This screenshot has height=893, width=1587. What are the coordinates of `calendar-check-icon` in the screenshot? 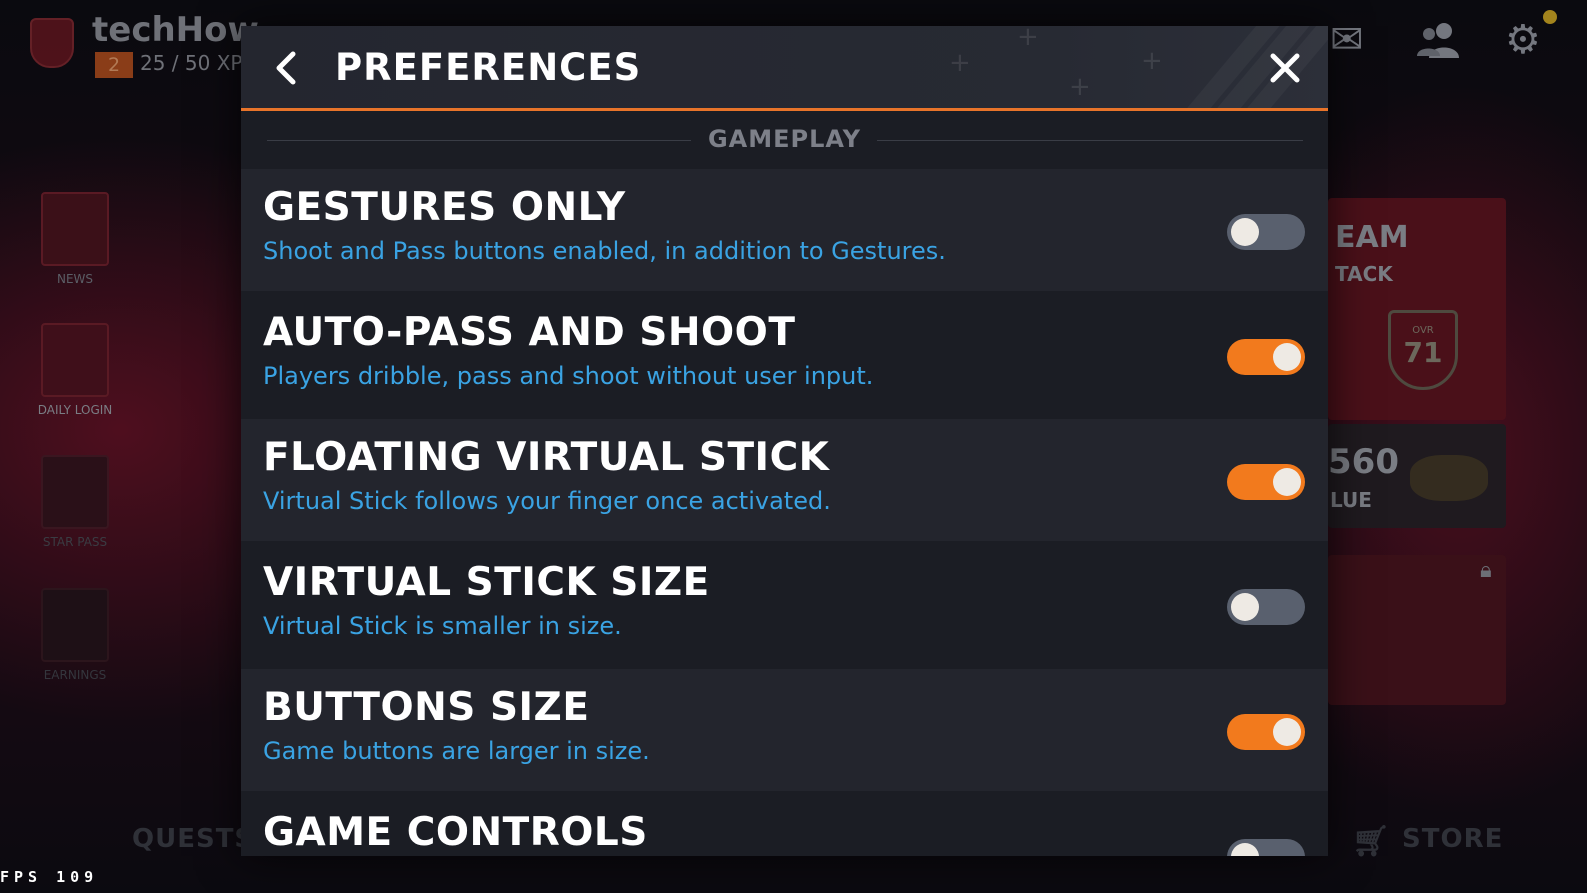 It's located at (75, 360).